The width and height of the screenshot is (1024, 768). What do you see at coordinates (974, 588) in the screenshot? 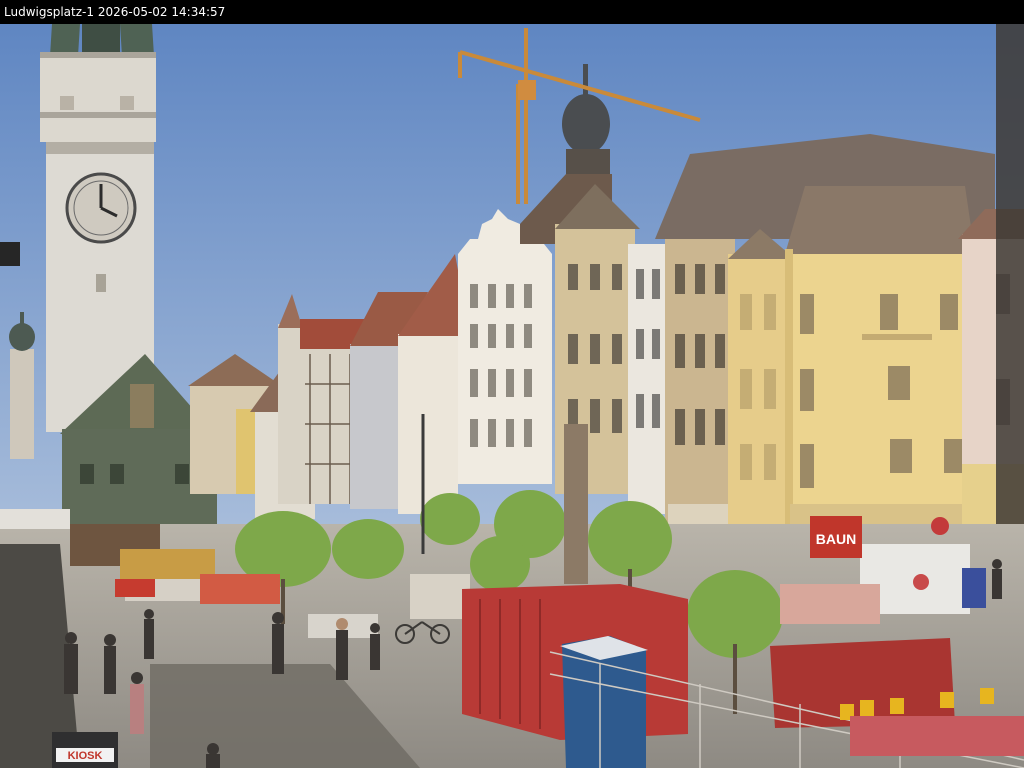
I see `blue-info-sign` at bounding box center [974, 588].